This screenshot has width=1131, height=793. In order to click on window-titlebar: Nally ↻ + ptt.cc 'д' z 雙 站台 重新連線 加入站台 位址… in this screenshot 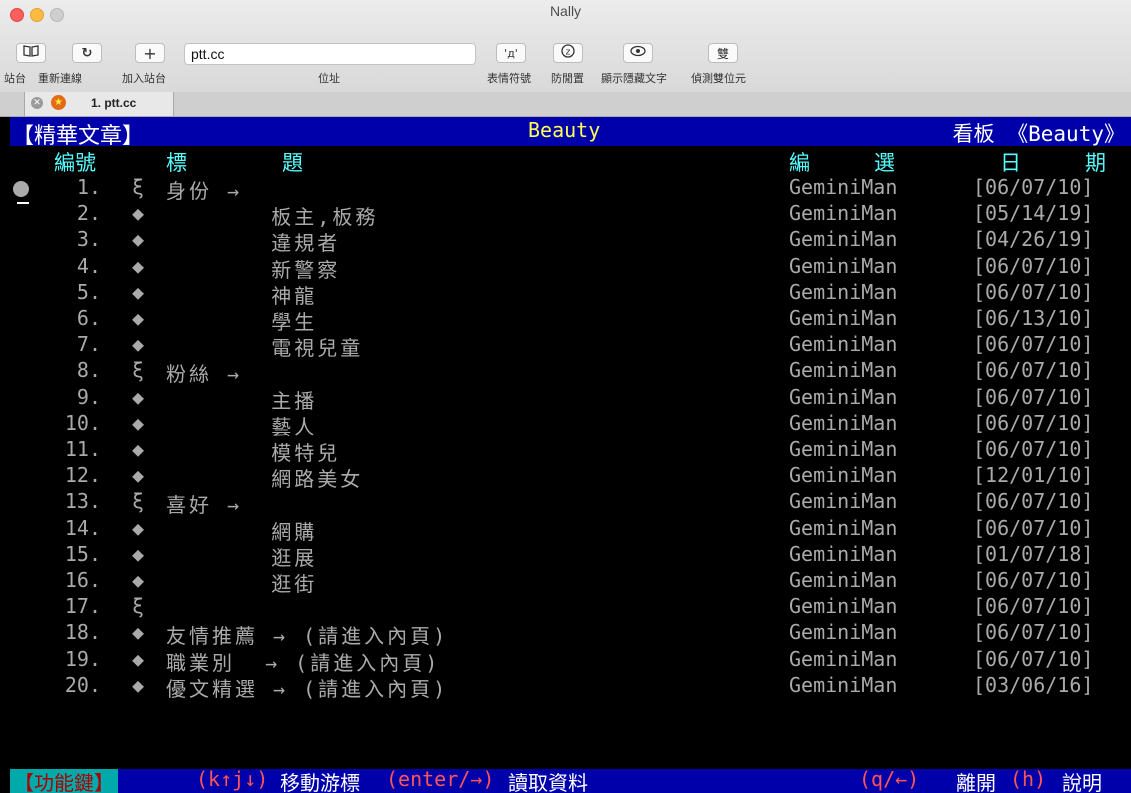, I will do `click(565, 46)`.